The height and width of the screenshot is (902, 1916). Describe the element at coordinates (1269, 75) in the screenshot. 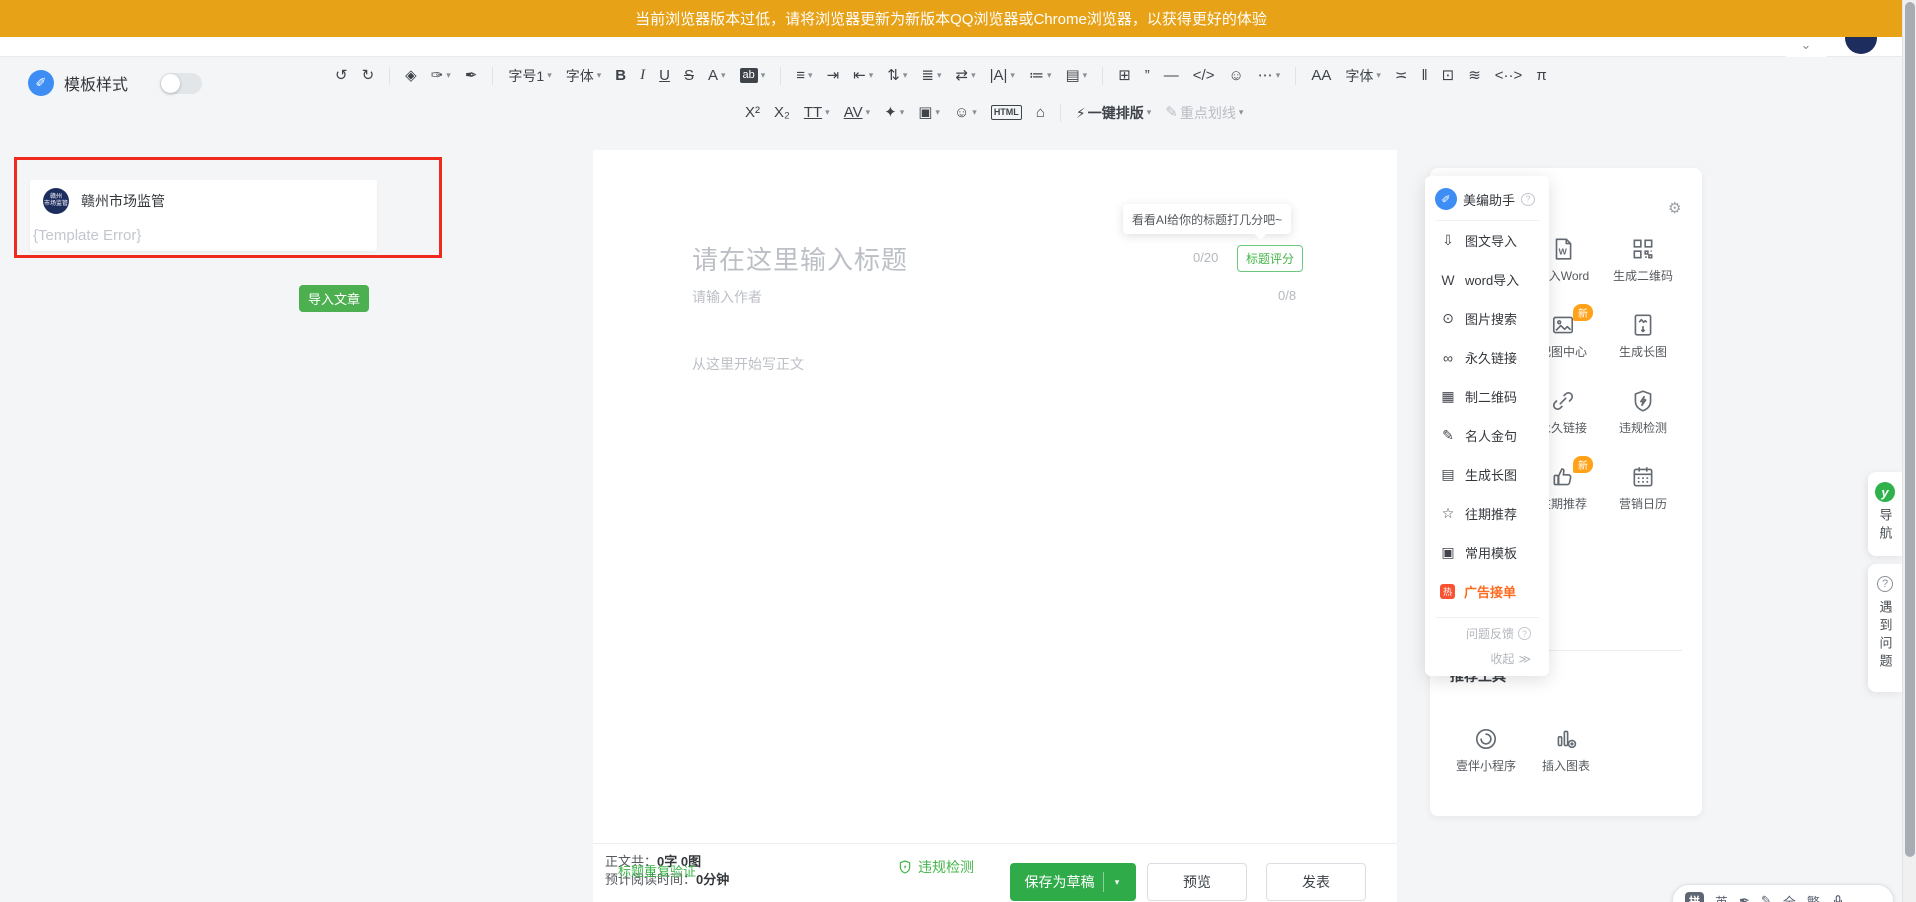

I see `more-tools-button: ⋯ ▾` at that location.